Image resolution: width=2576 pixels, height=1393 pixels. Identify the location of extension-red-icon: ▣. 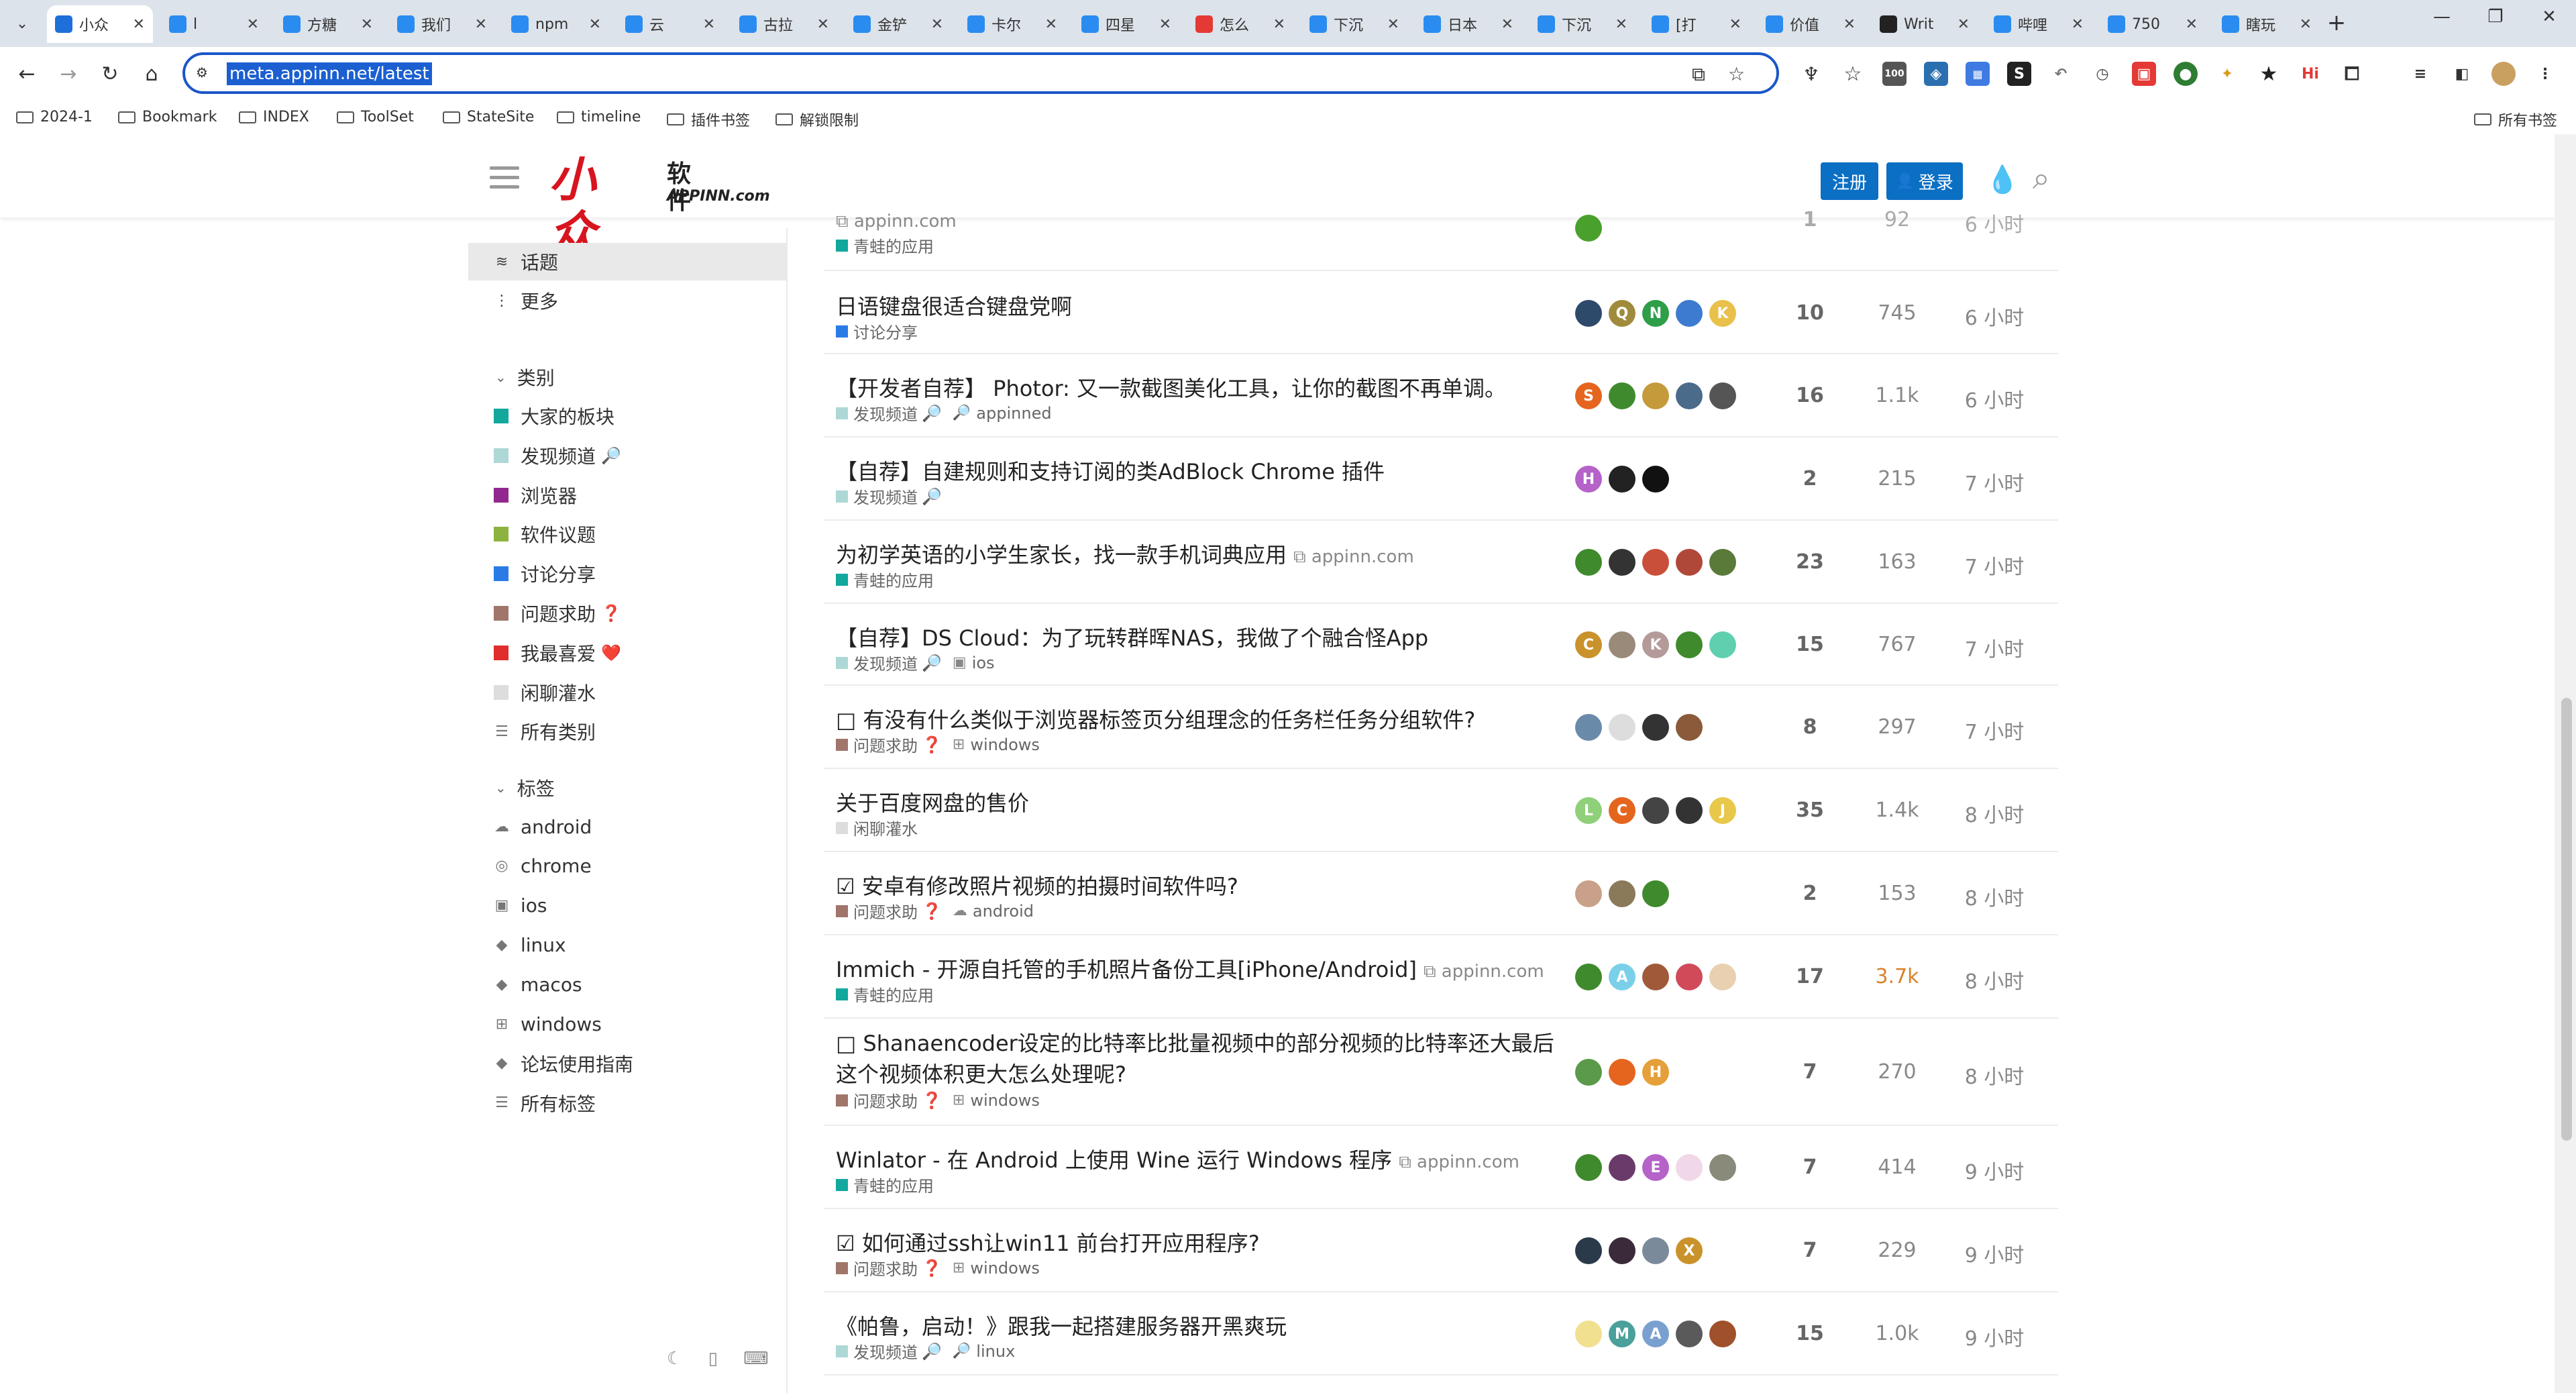
(2144, 74).